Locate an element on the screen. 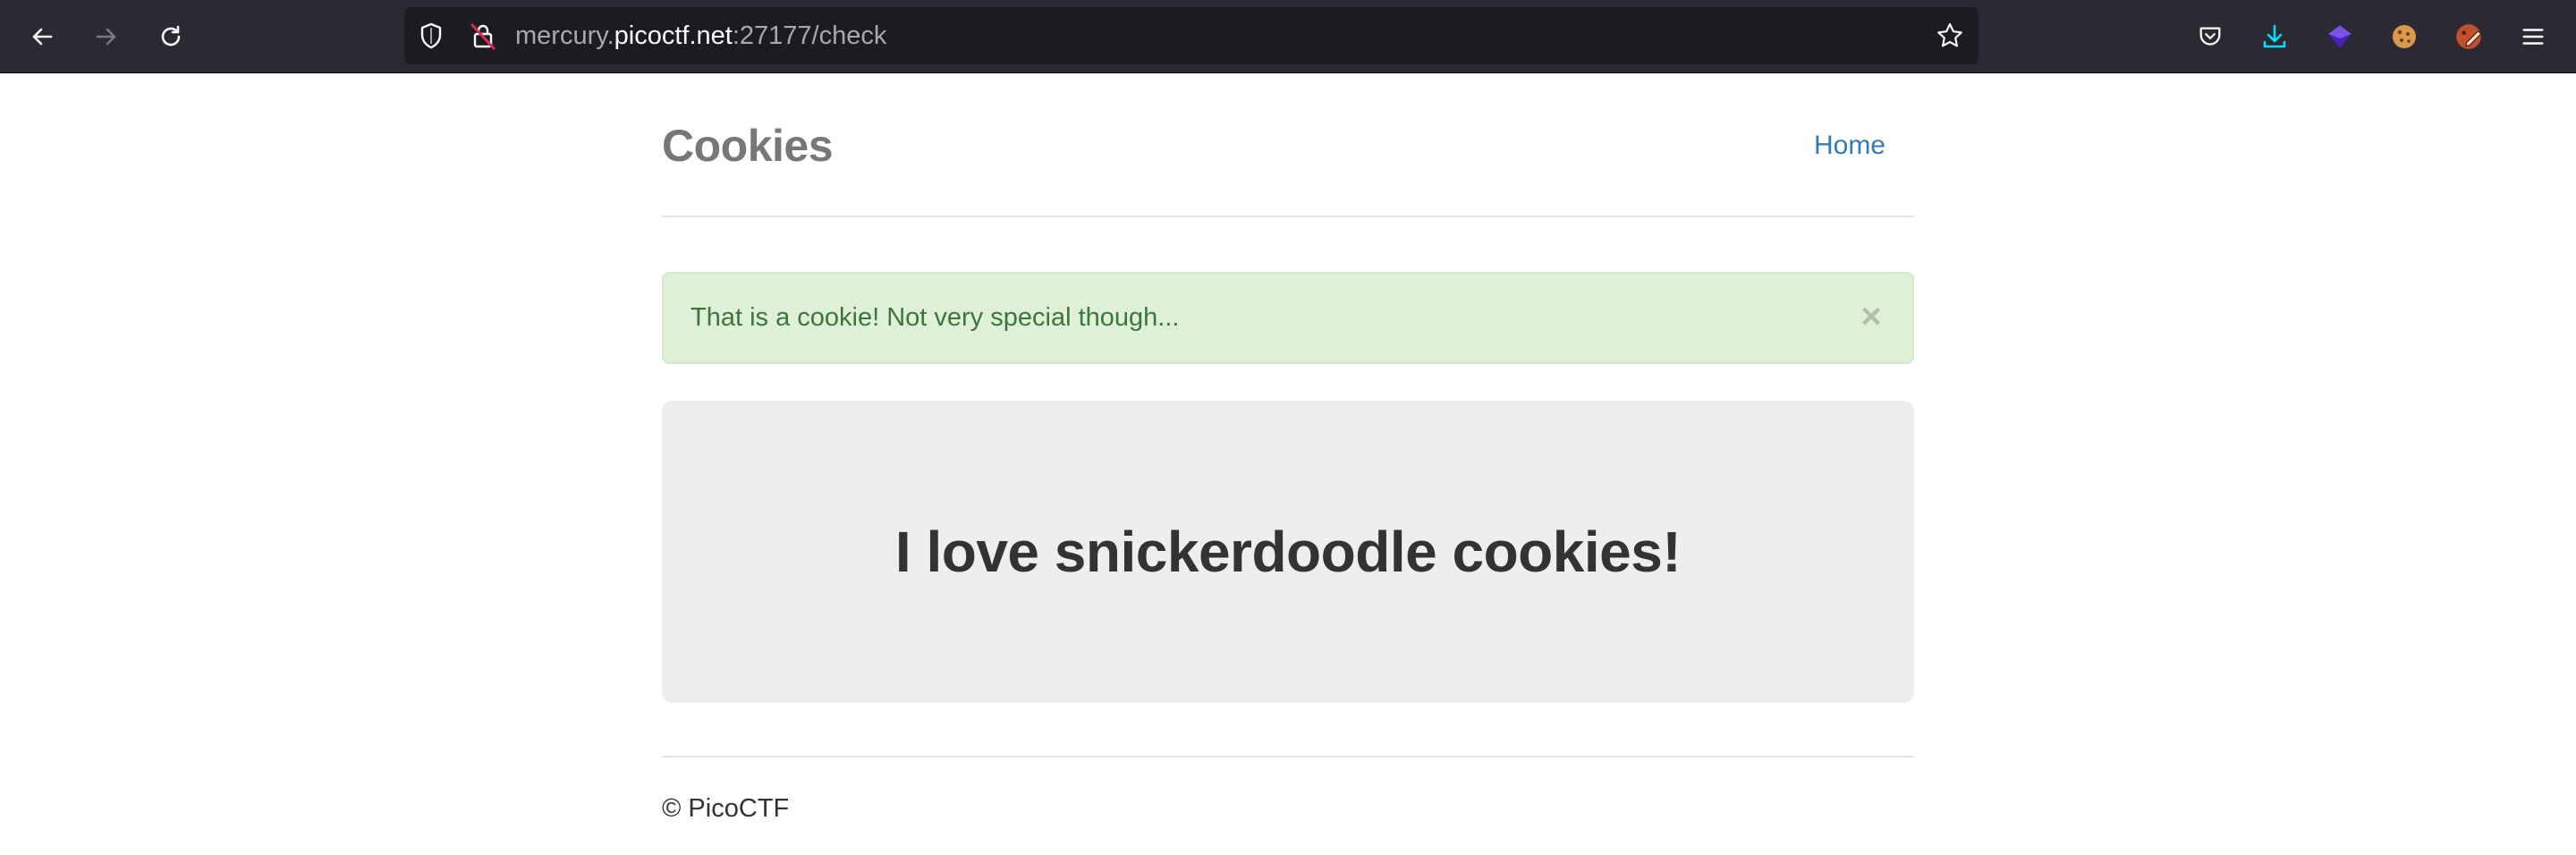 The width and height of the screenshot is (2576, 855). purple-gem-extension-icon is located at coordinates (2339, 37).